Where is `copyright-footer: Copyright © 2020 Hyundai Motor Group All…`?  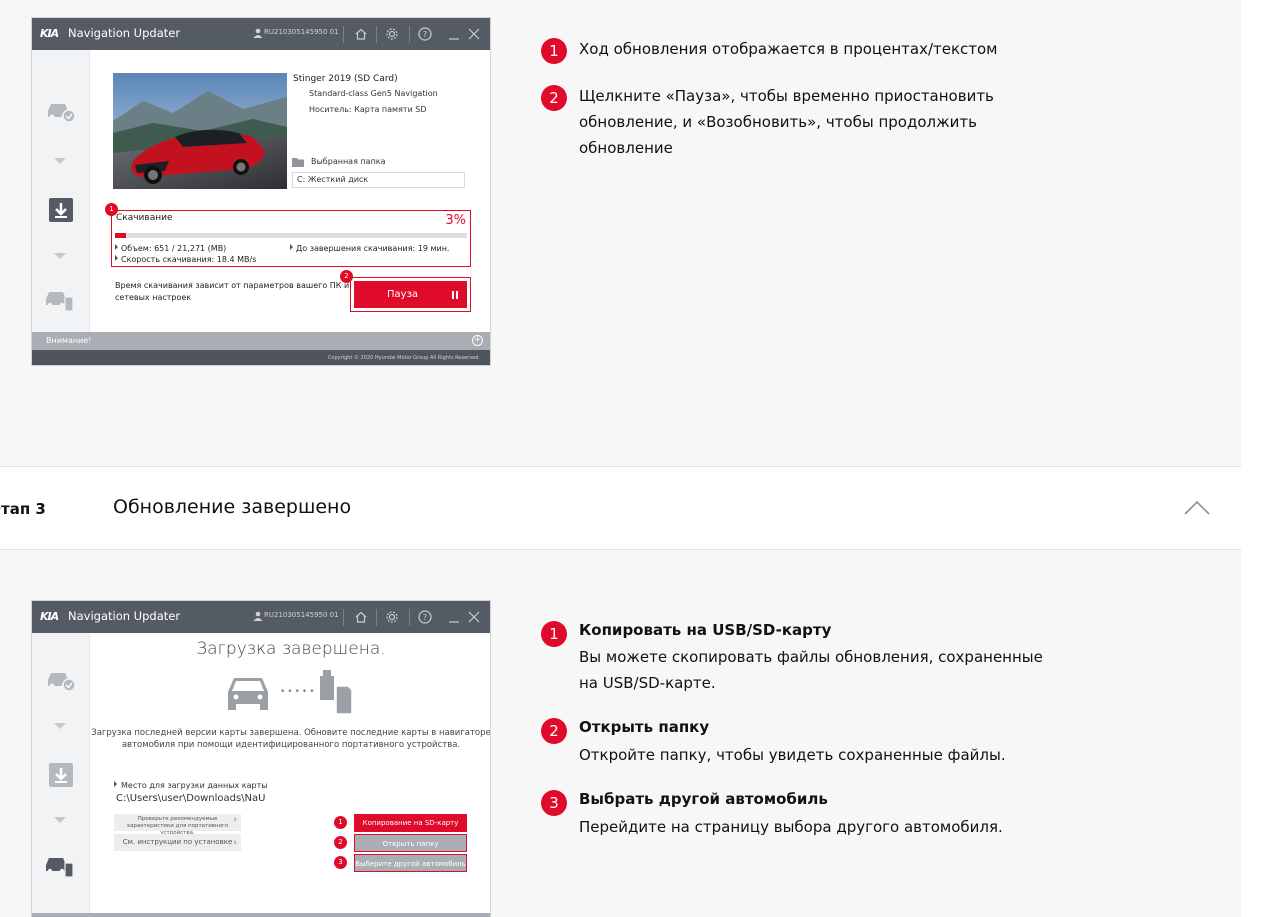
copyright-footer: Copyright © 2020 Hyundai Motor Group All… is located at coordinates (261, 357).